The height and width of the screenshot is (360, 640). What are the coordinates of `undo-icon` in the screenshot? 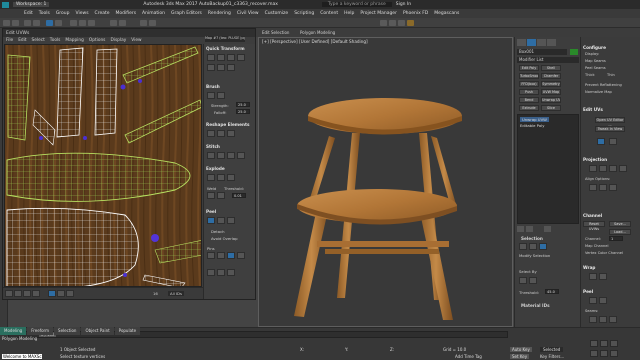 It's located at (6, 23).